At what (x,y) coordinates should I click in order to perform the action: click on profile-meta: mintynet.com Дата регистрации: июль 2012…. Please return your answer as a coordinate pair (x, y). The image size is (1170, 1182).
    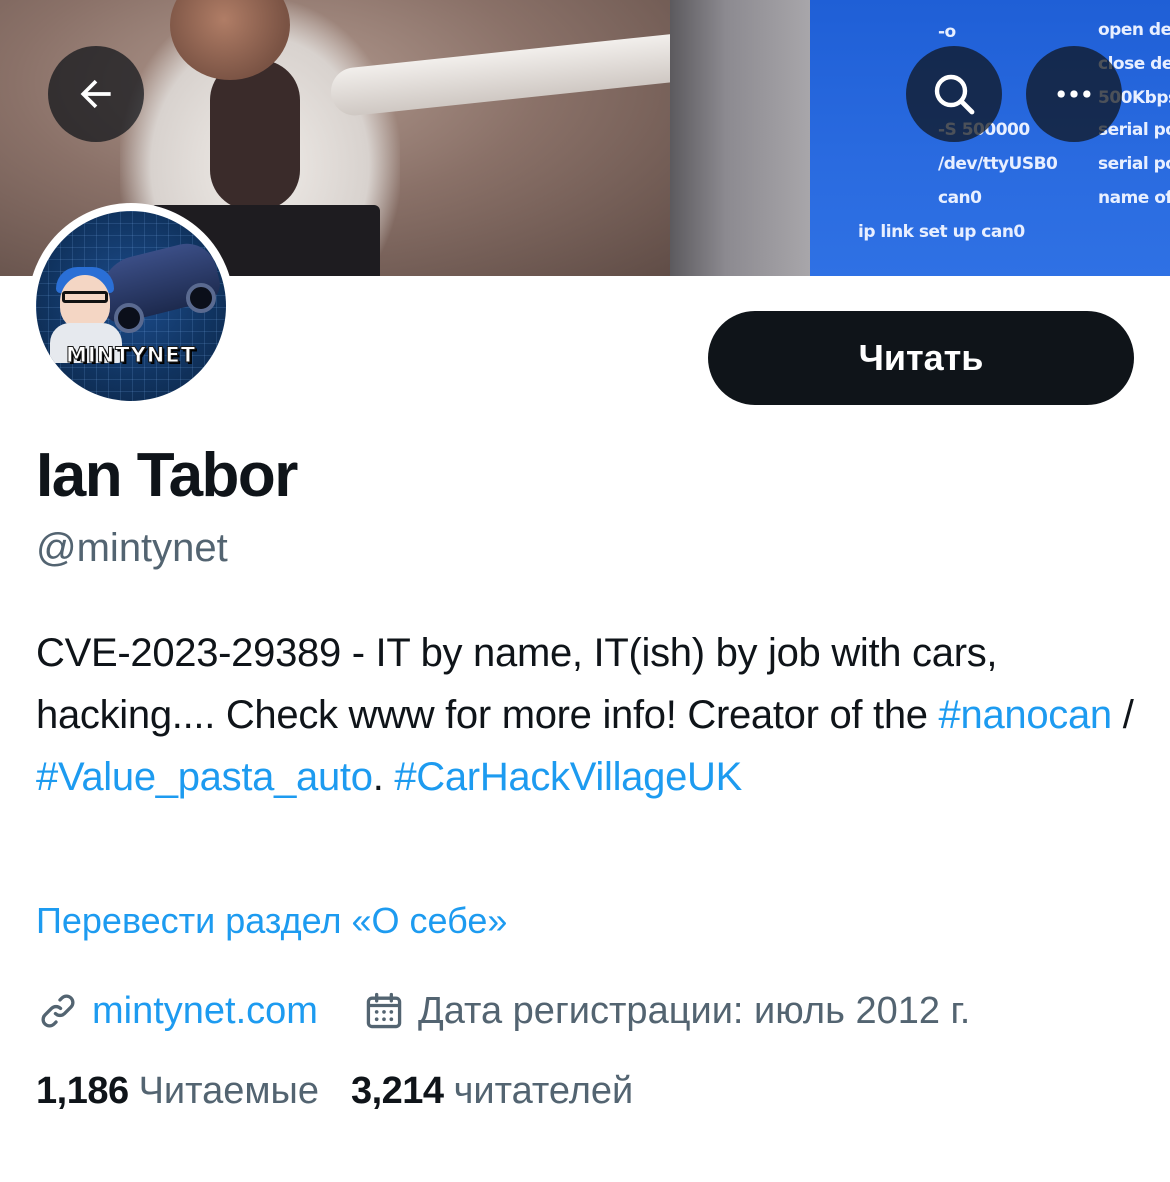
    Looking at the image, I should click on (503, 1011).